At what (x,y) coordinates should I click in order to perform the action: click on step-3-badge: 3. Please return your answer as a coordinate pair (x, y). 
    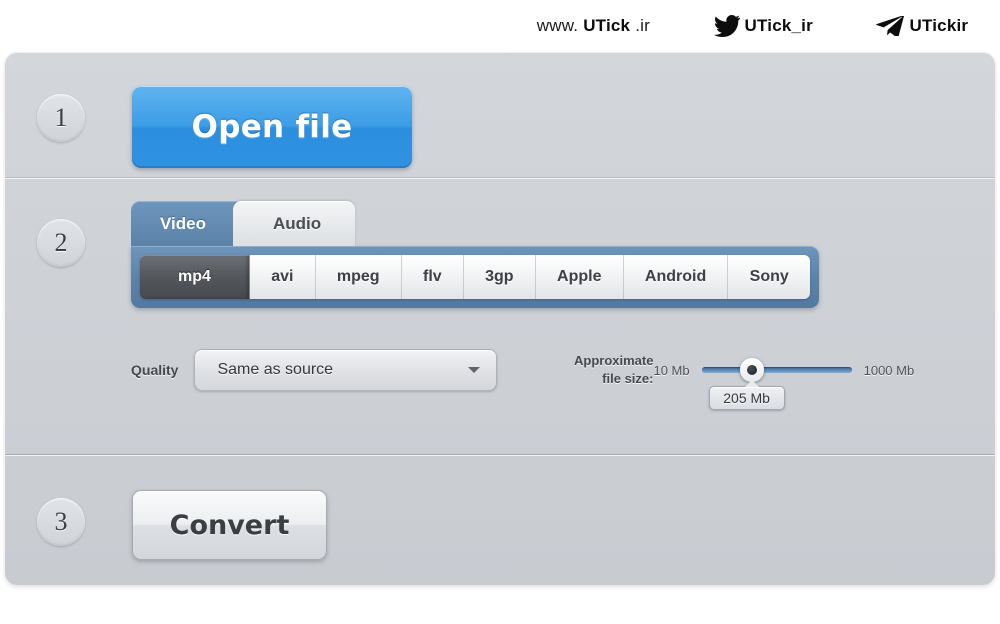
    Looking at the image, I should click on (61, 522).